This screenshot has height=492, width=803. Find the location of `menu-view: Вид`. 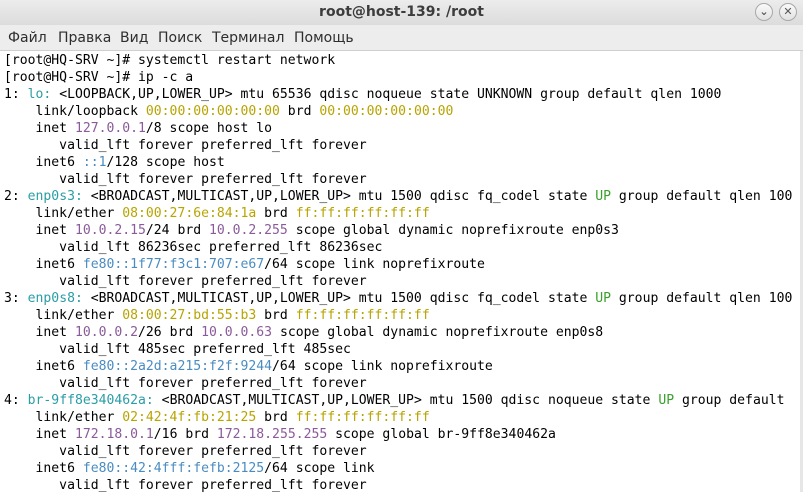

menu-view: Вид is located at coordinates (134, 38).